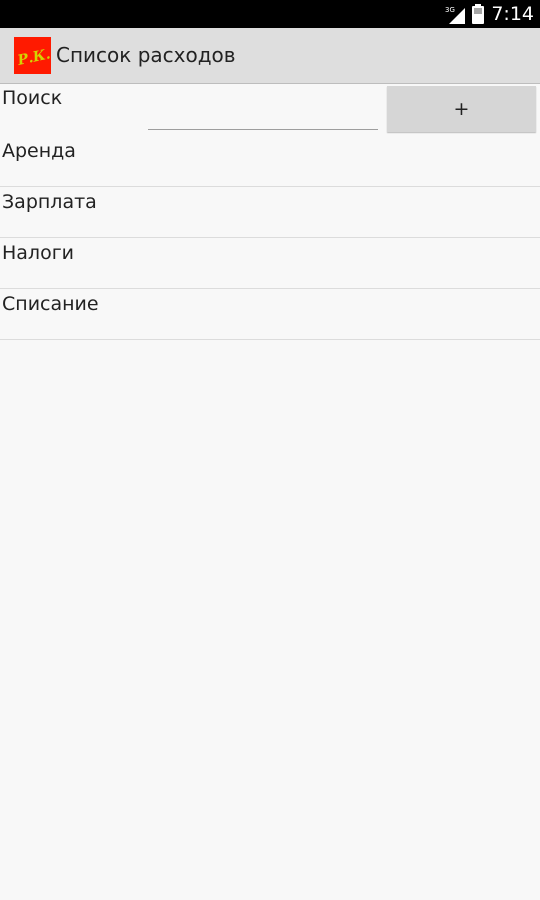 The width and height of the screenshot is (540, 900). I want to click on signal-icon: 3G, so click(455, 15).